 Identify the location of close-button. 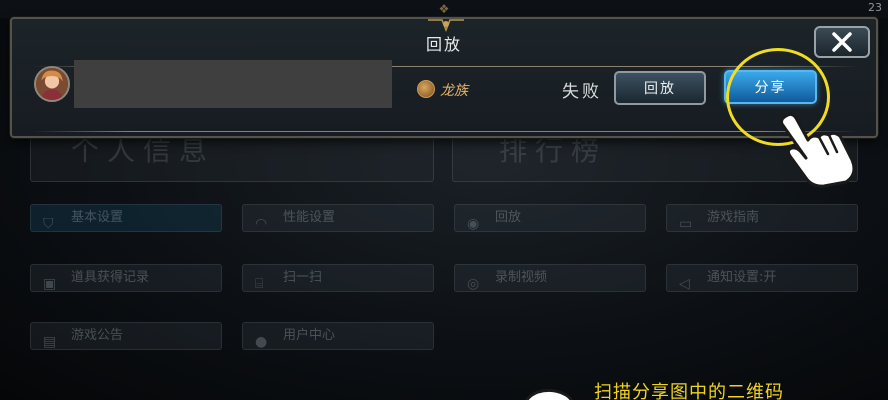
(842, 42).